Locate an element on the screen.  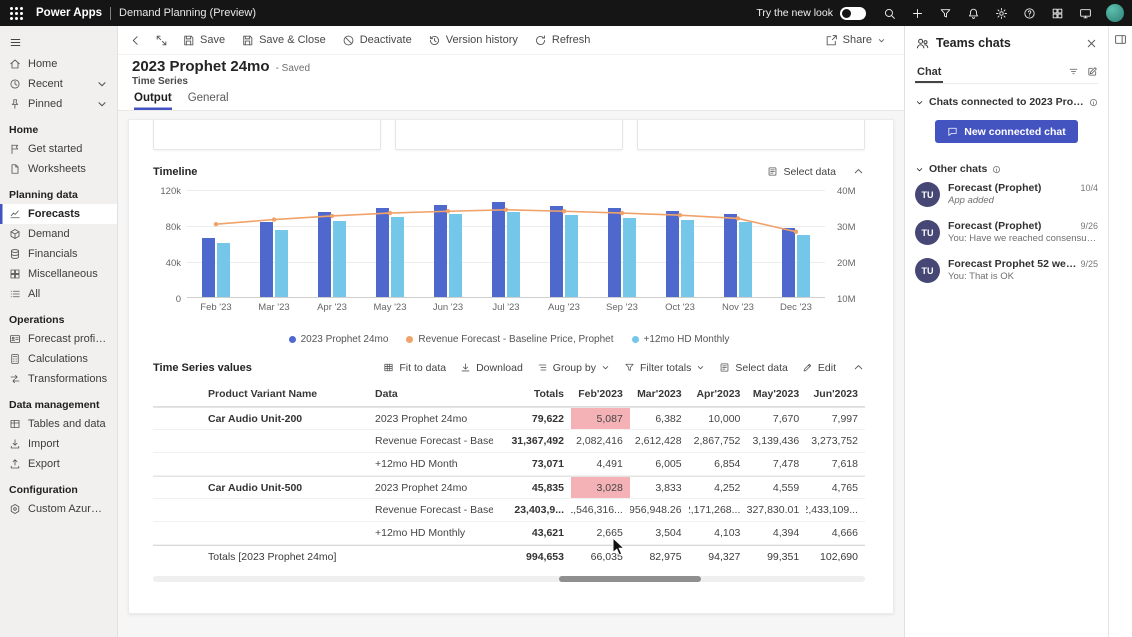
add-button is located at coordinates (917, 13).